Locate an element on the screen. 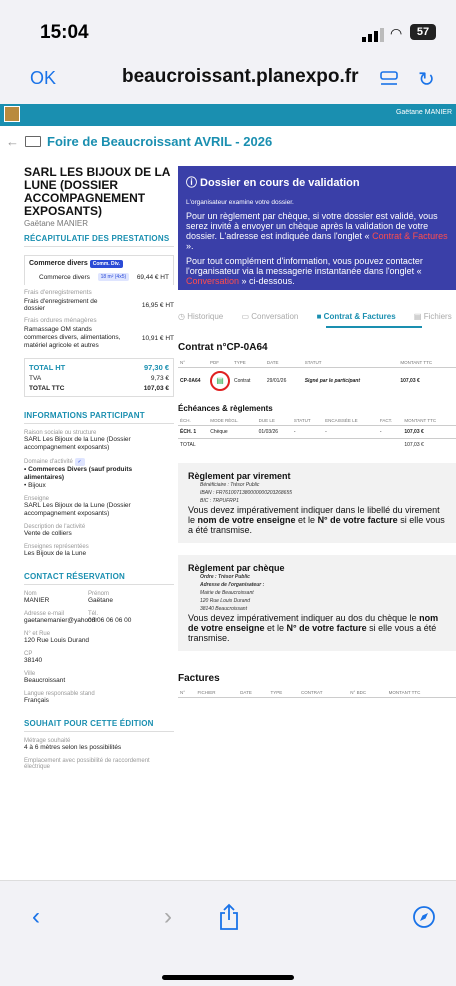  prenom-value: Gaëtane is located at coordinates (100, 600).